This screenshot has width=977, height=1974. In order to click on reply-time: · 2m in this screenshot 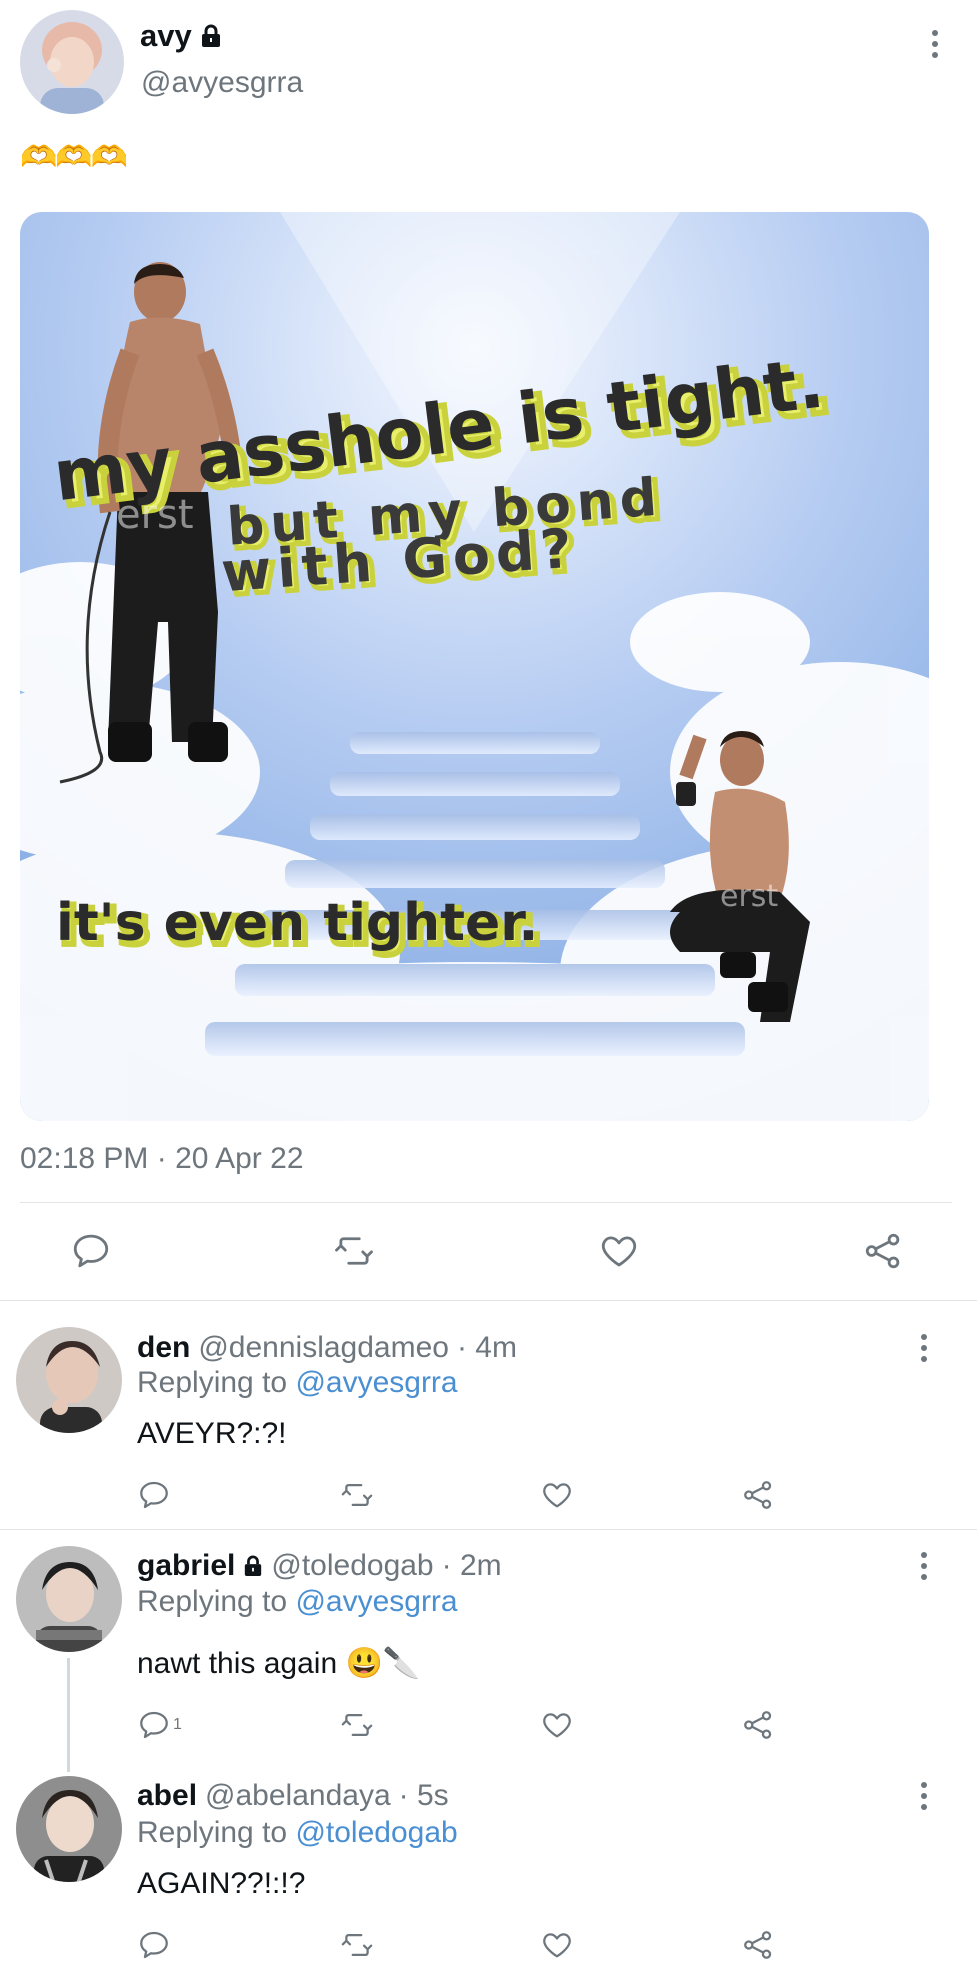, I will do `click(471, 1565)`.